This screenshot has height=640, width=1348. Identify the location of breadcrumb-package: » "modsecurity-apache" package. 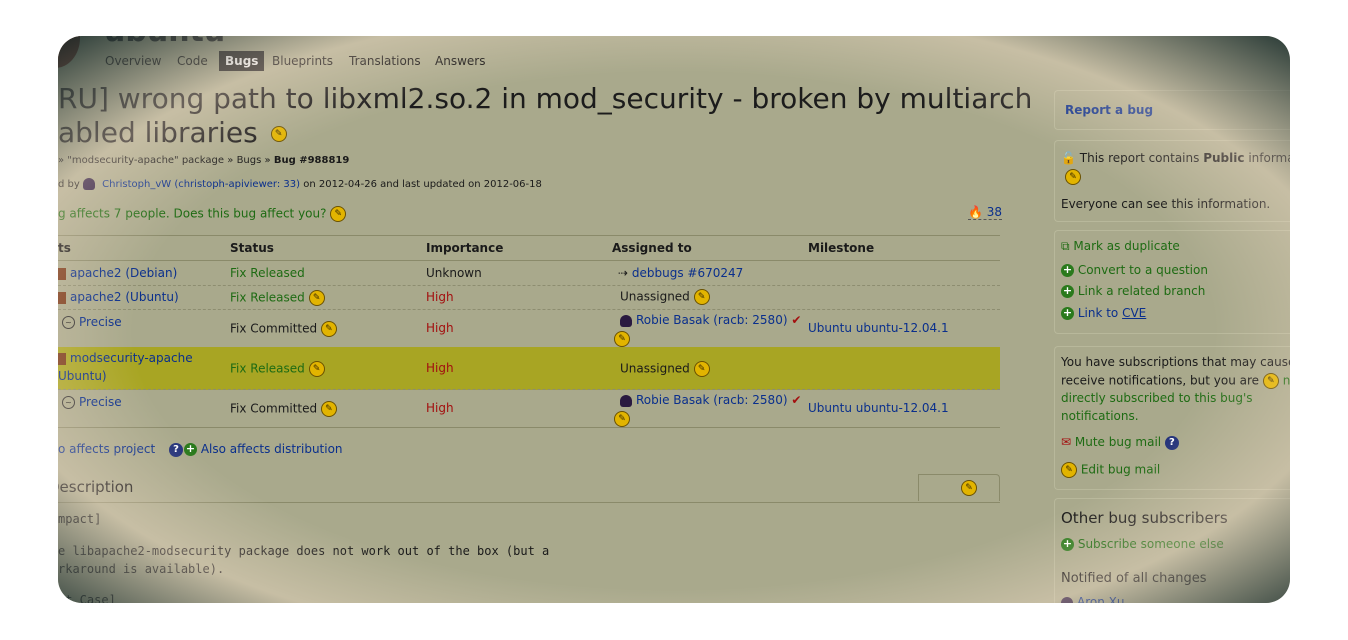
(141, 160).